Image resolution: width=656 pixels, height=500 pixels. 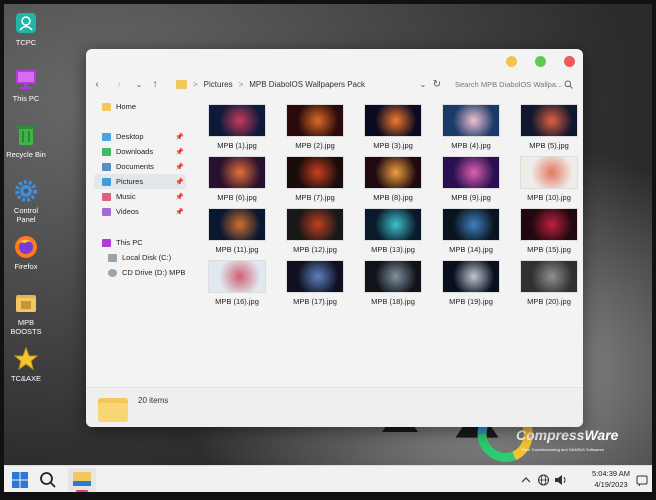 I want to click on desktop-icon-label: MPB BOOSTS, so click(x=26, y=327).